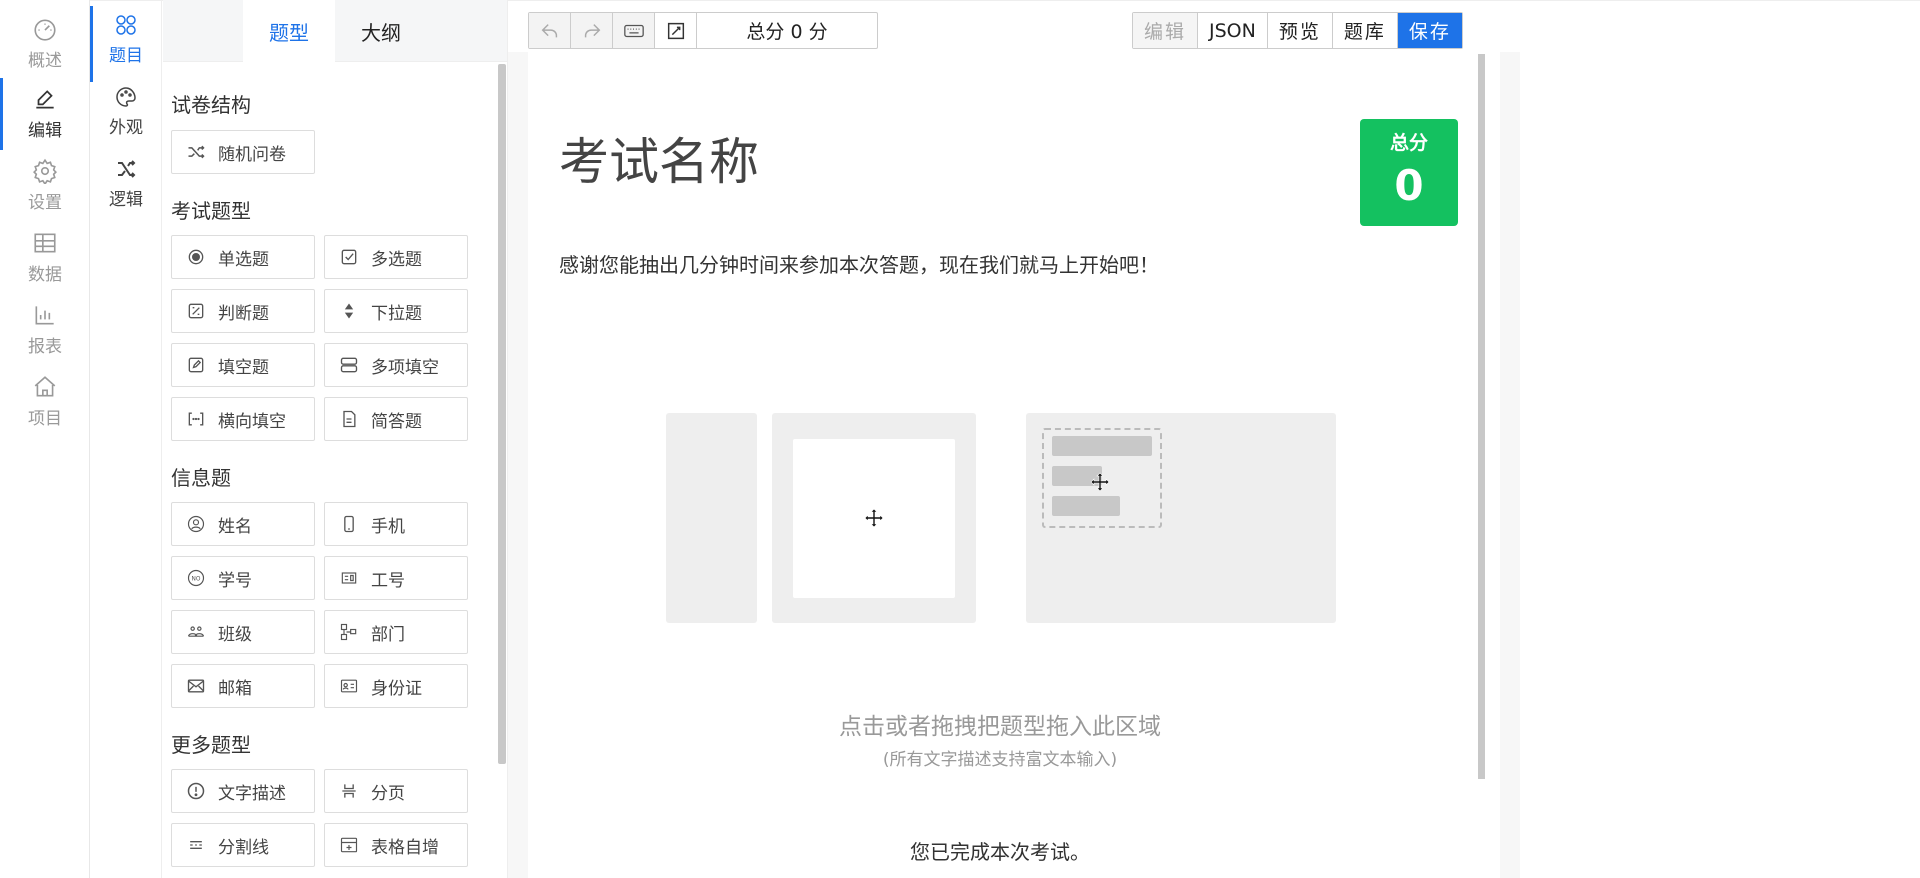  I want to click on short-answer-button: 简答题, so click(396, 419).